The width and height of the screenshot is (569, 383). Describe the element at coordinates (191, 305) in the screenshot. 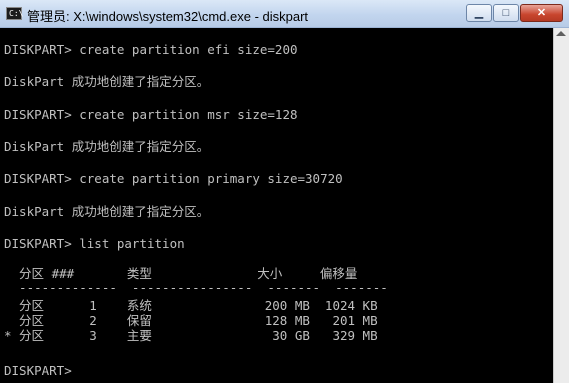

I see `partition-table-row: 分区 1 系统 200 MB 1024 KB` at that location.